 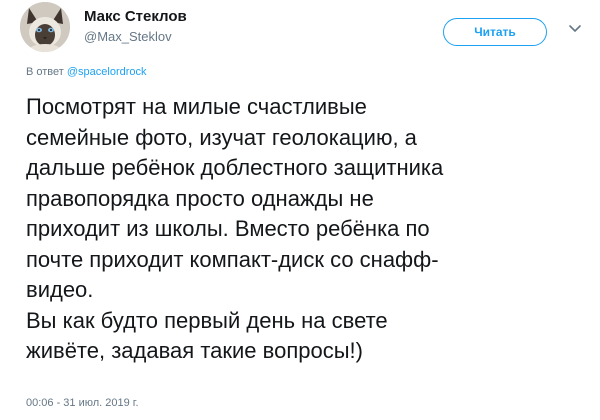 I want to click on author-names: Макс Стеклов @Max_Steklov, so click(x=135, y=27).